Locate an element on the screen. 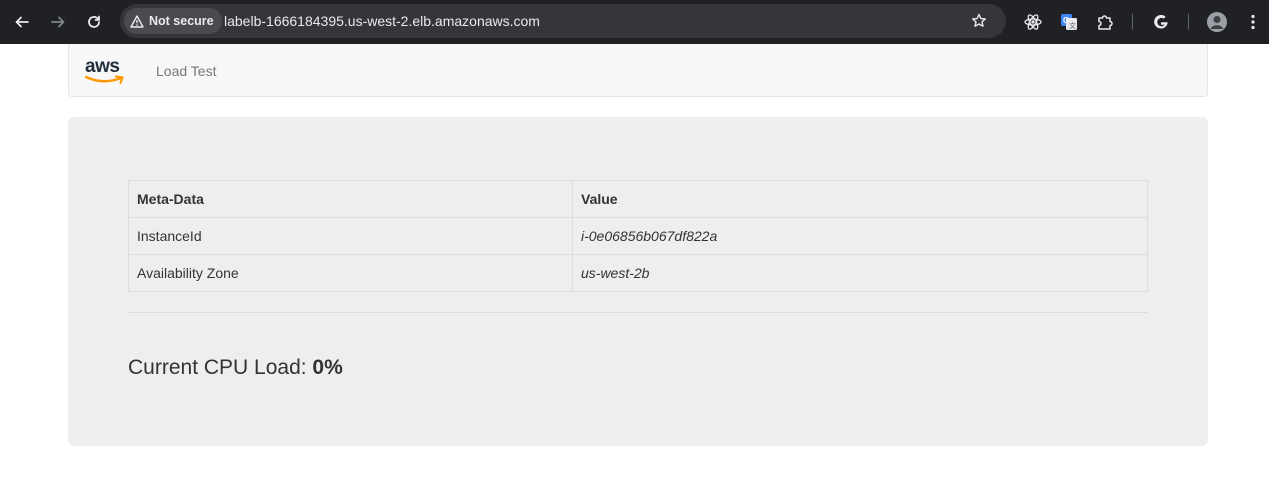 The image size is (1269, 485). react-devtools-icon is located at coordinates (1033, 22).